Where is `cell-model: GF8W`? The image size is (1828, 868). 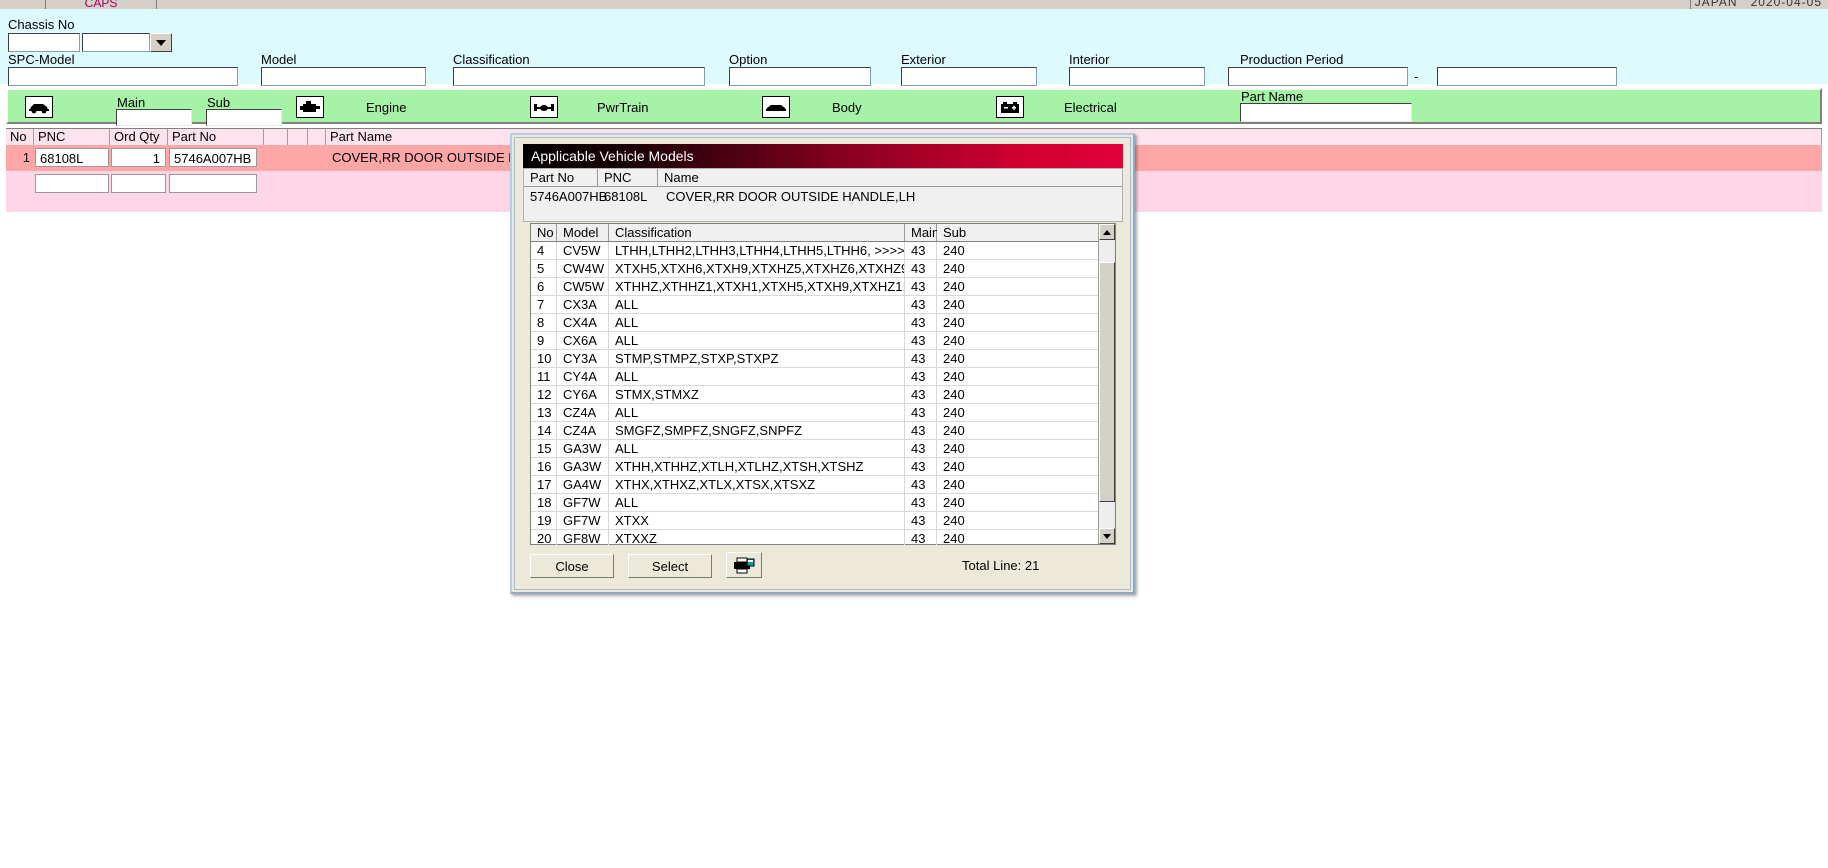 cell-model: GF8W is located at coordinates (583, 537).